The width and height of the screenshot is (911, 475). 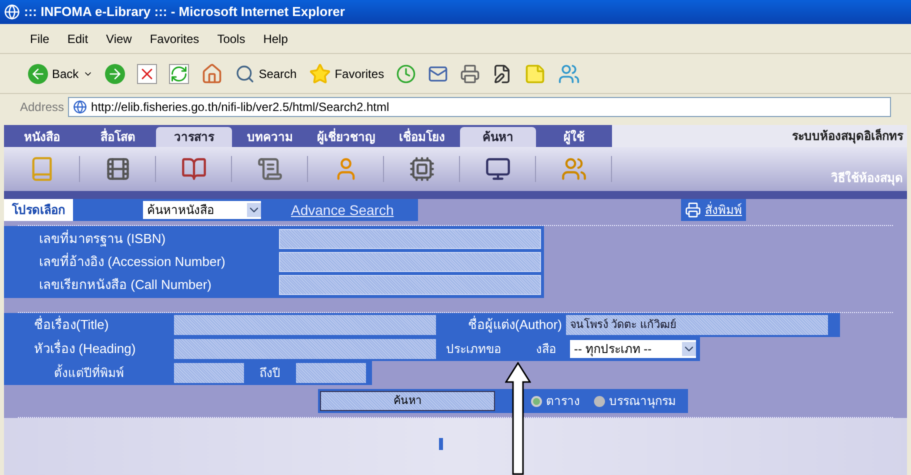 I want to click on history-icon, so click(x=406, y=74).